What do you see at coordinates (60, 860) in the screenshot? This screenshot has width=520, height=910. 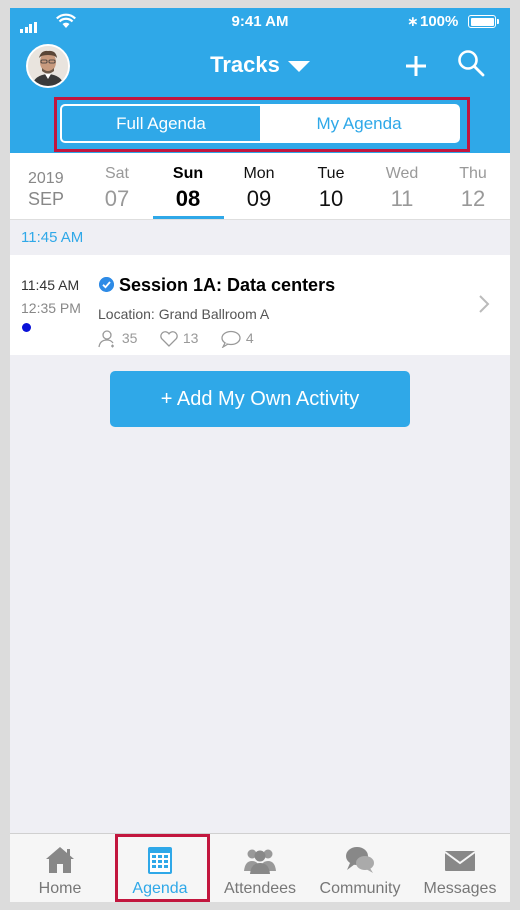 I see `home-icon` at bounding box center [60, 860].